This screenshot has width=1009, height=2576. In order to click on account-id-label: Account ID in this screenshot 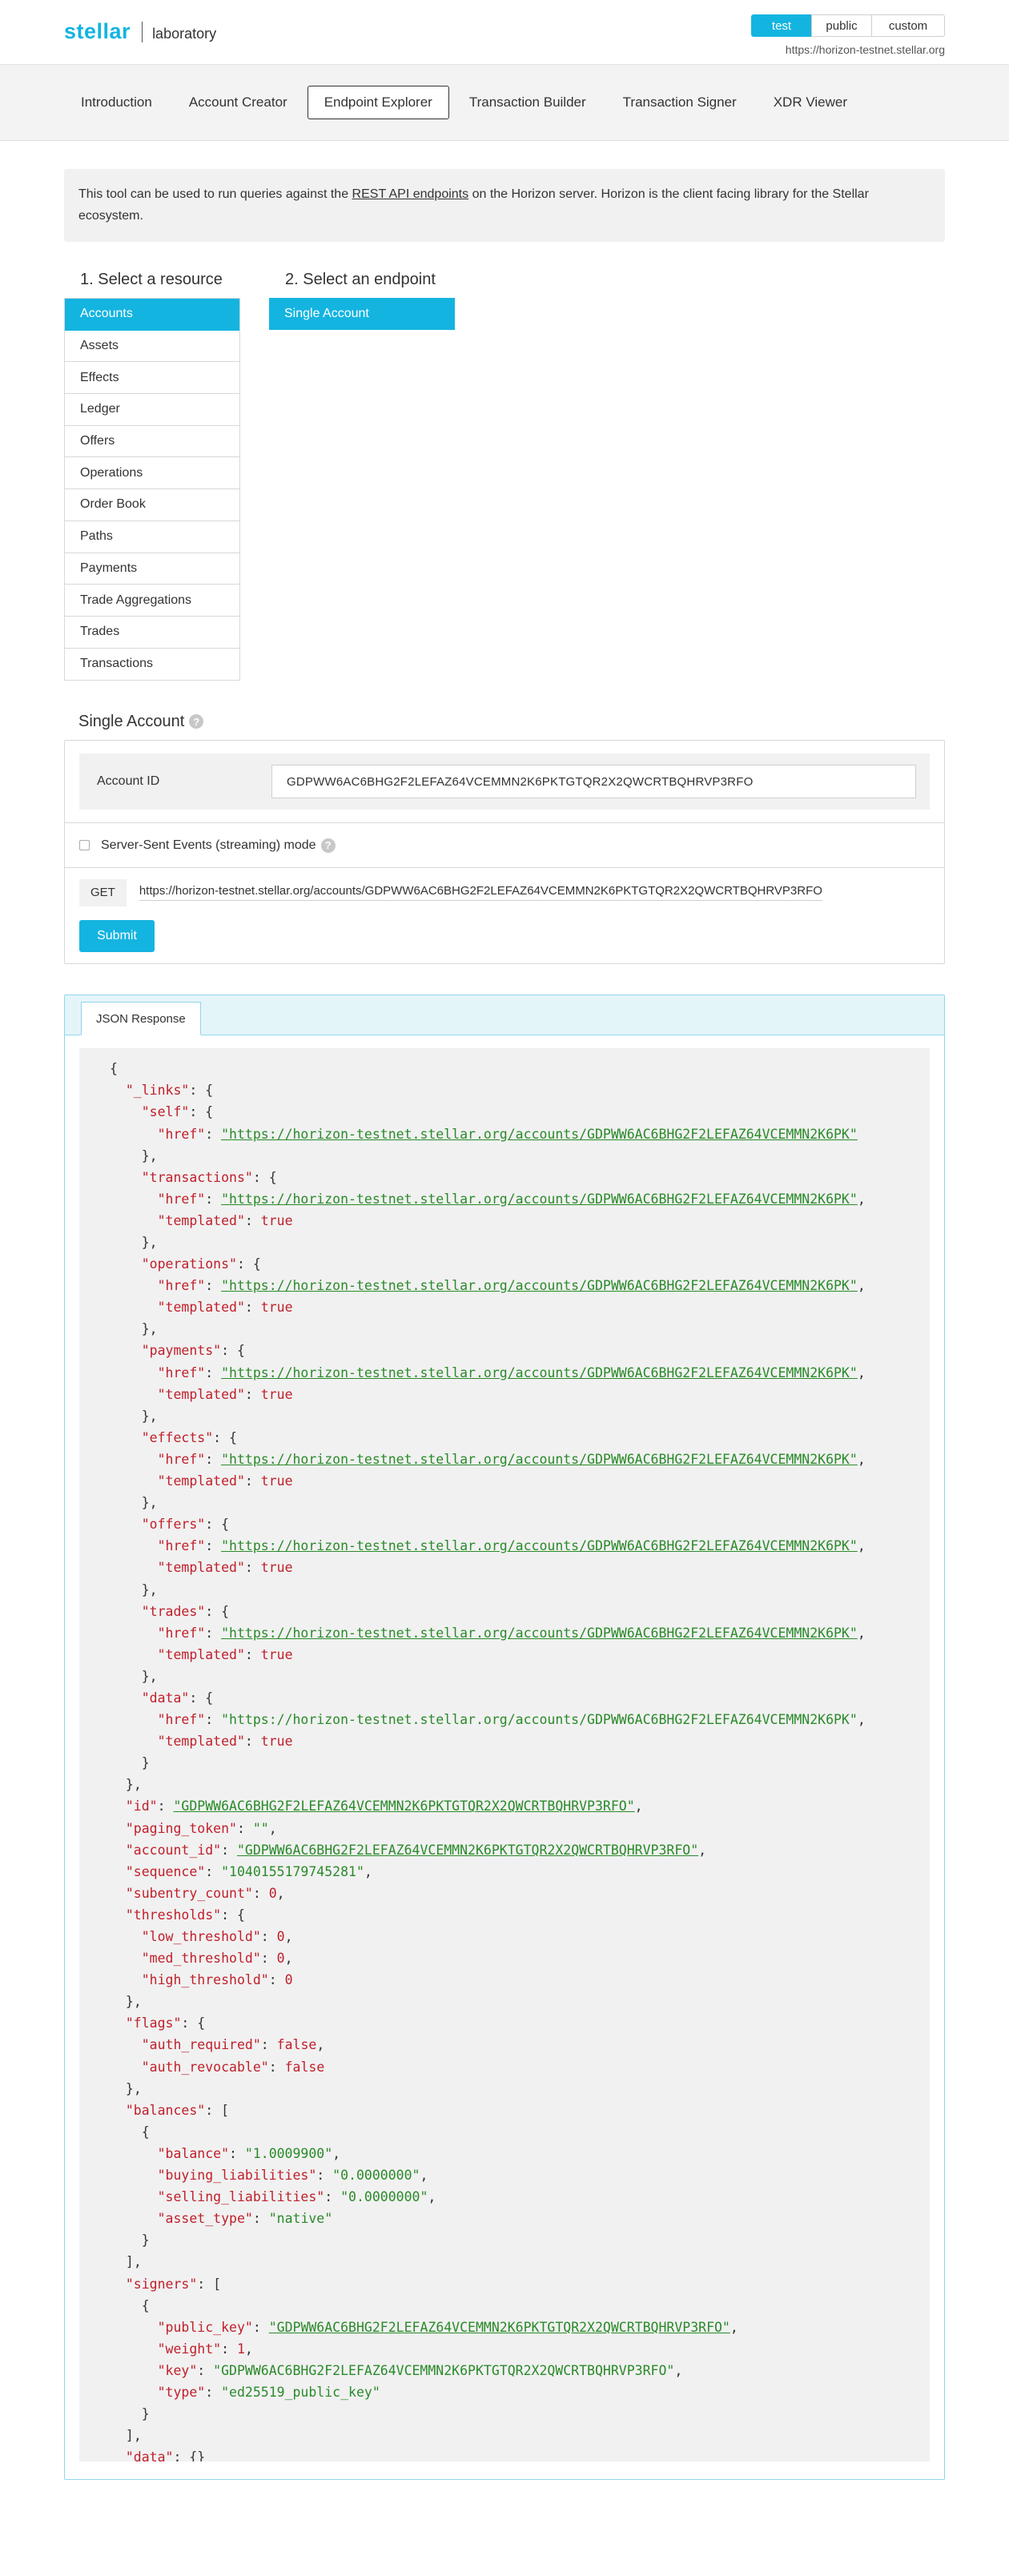, I will do `click(129, 781)`.